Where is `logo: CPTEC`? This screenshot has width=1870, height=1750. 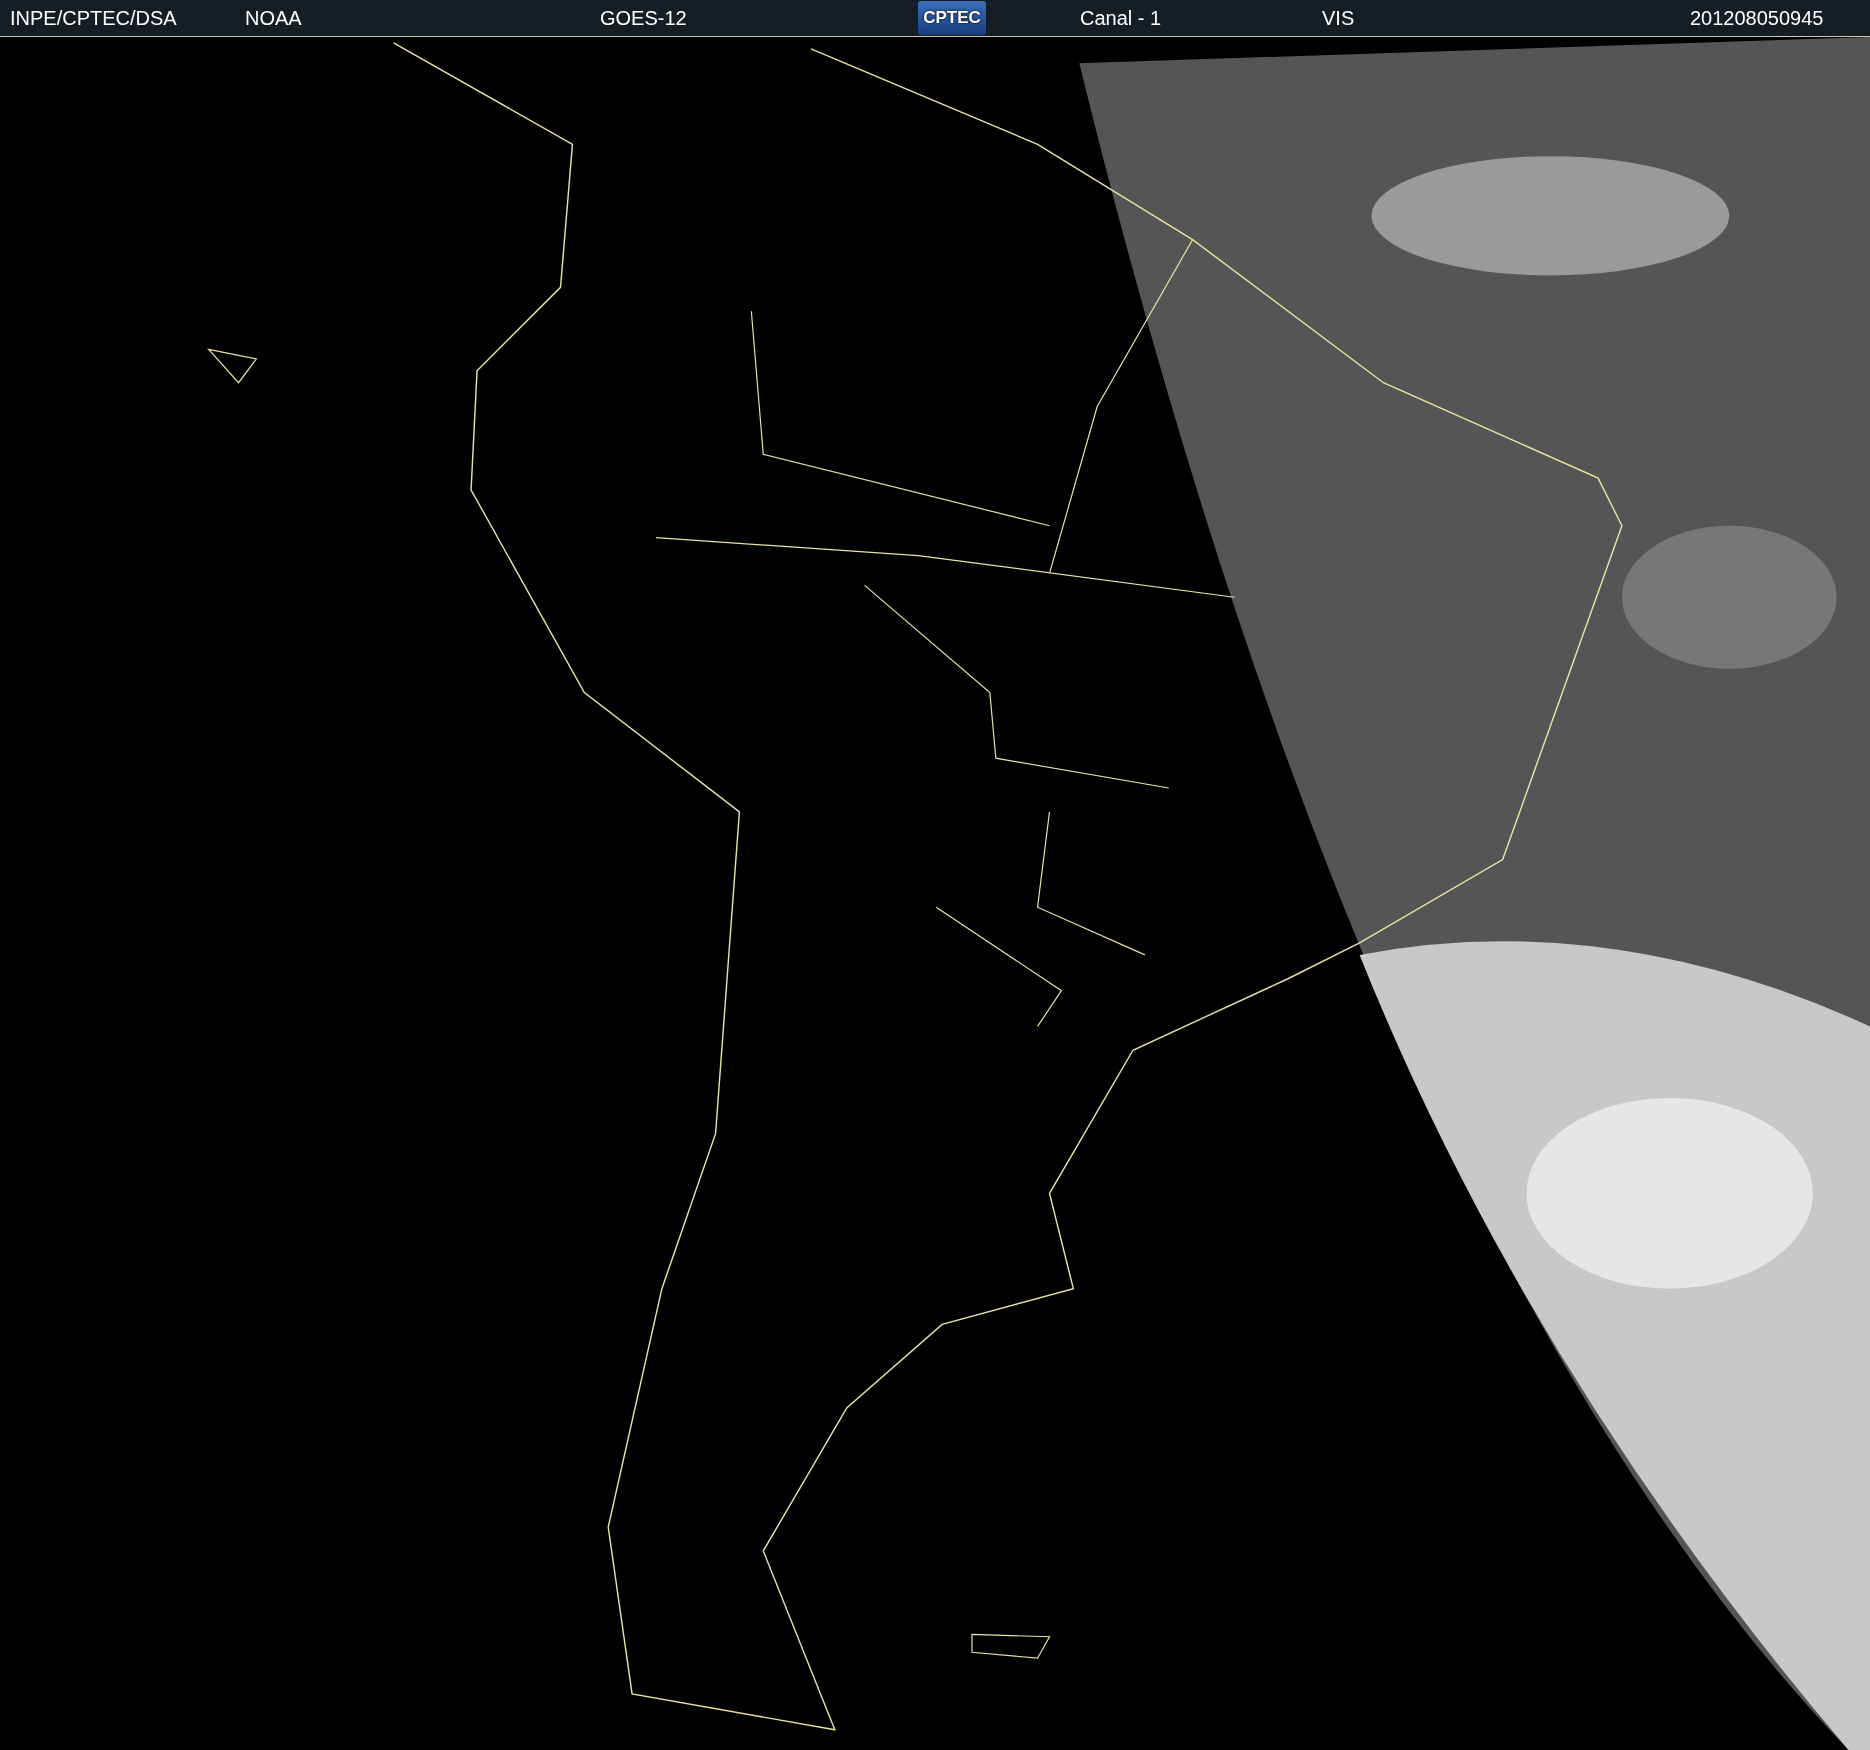 logo: CPTEC is located at coordinates (952, 18).